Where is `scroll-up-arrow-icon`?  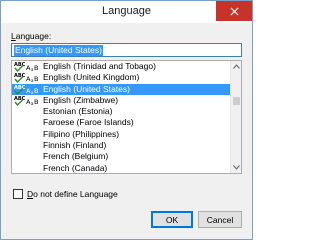 scroll-up-arrow-icon is located at coordinates (236, 66).